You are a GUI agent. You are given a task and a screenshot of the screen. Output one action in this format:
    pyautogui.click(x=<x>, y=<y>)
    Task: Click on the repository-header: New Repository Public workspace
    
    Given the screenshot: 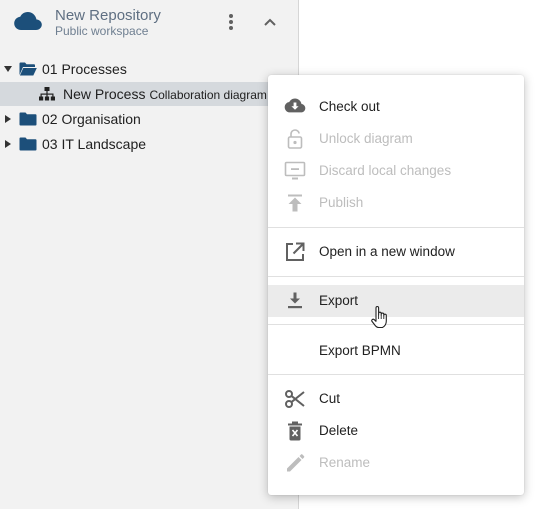 What is the action you would take?
    pyautogui.click(x=149, y=23)
    